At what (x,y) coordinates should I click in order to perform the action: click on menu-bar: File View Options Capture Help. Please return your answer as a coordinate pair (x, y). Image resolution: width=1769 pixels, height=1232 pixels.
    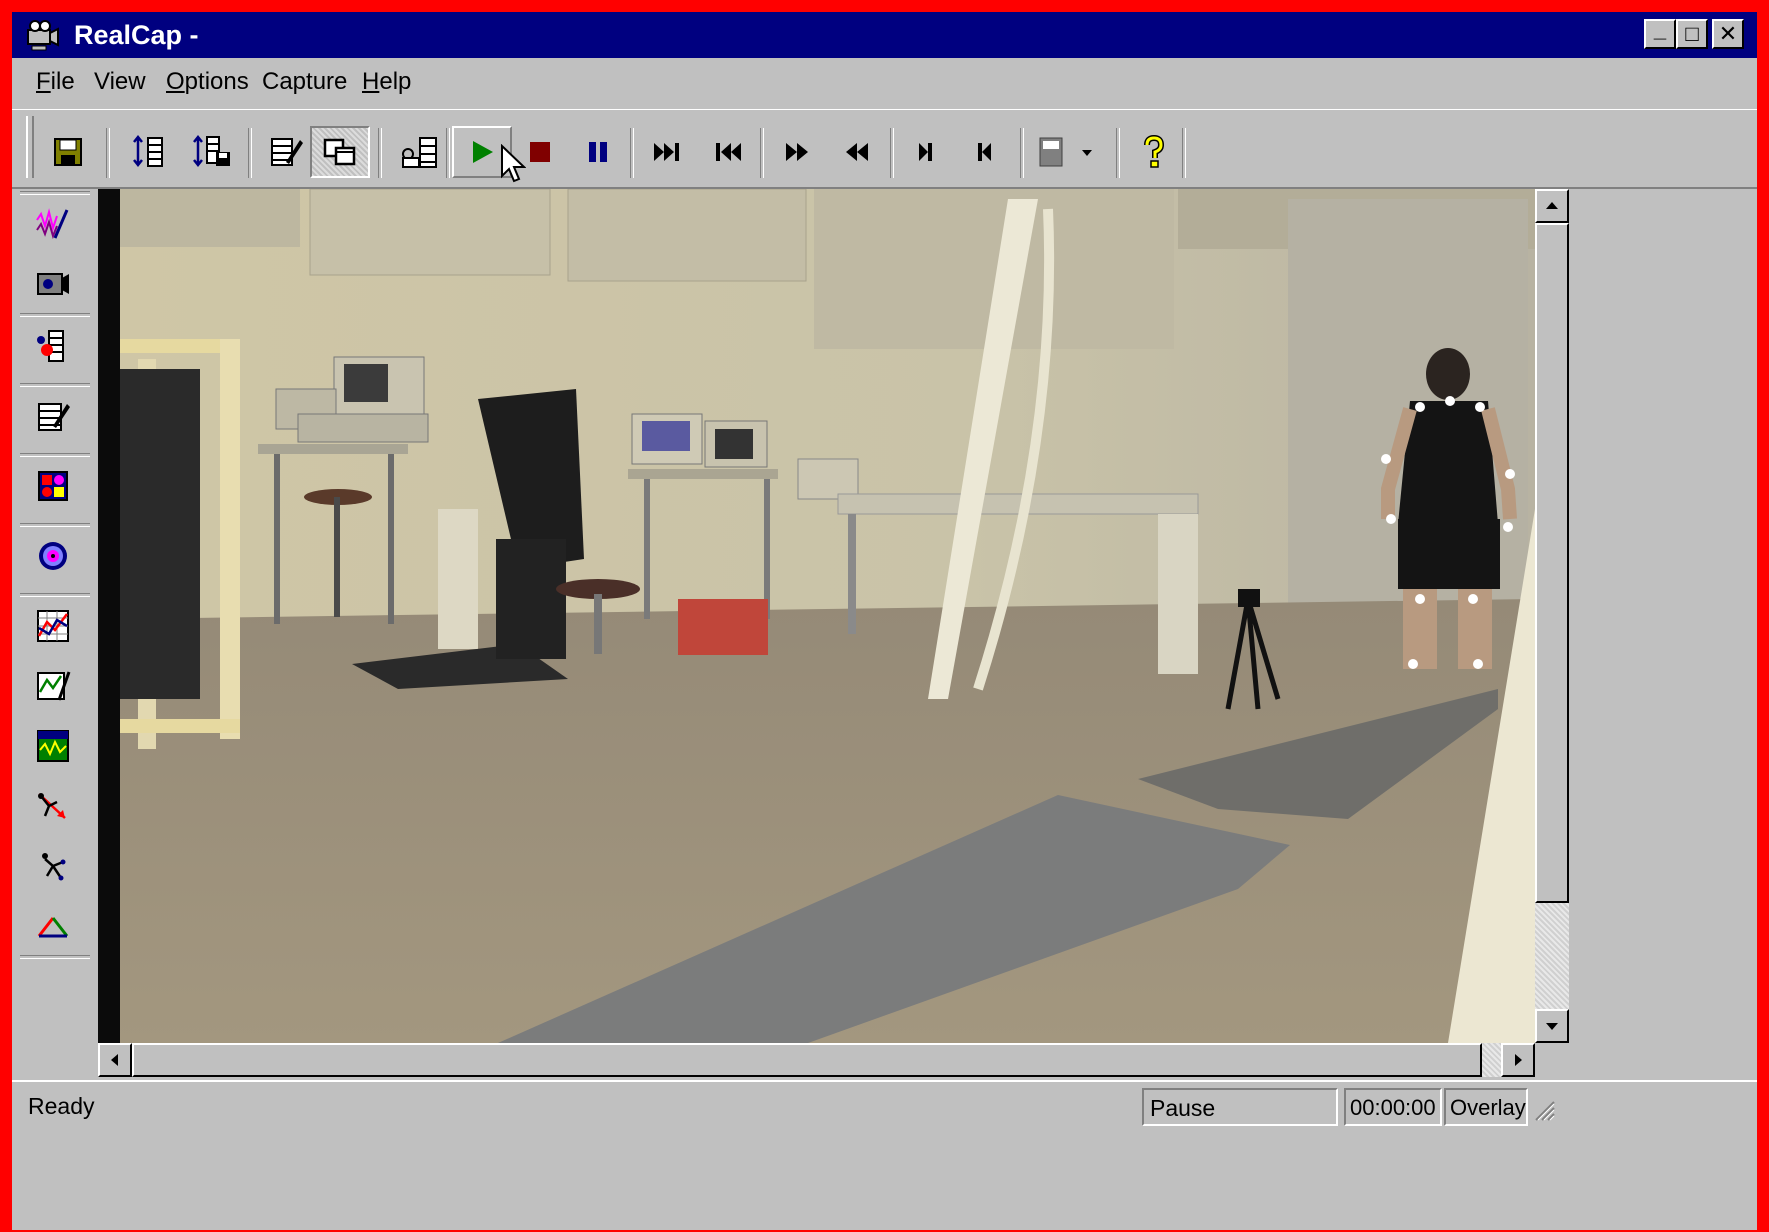
    Looking at the image, I should click on (884, 82).